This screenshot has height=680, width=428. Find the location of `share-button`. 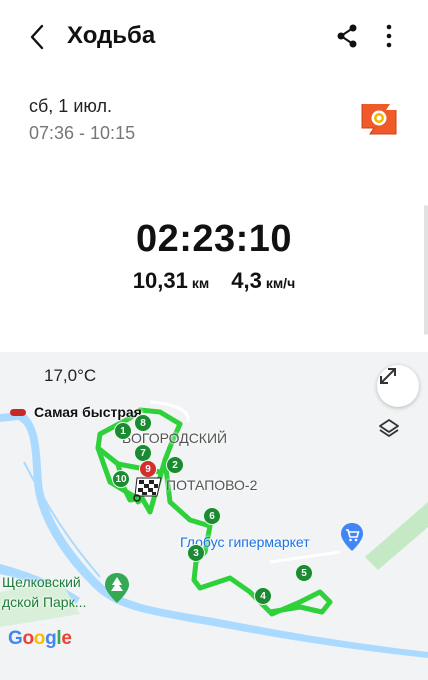

share-button is located at coordinates (348, 36).